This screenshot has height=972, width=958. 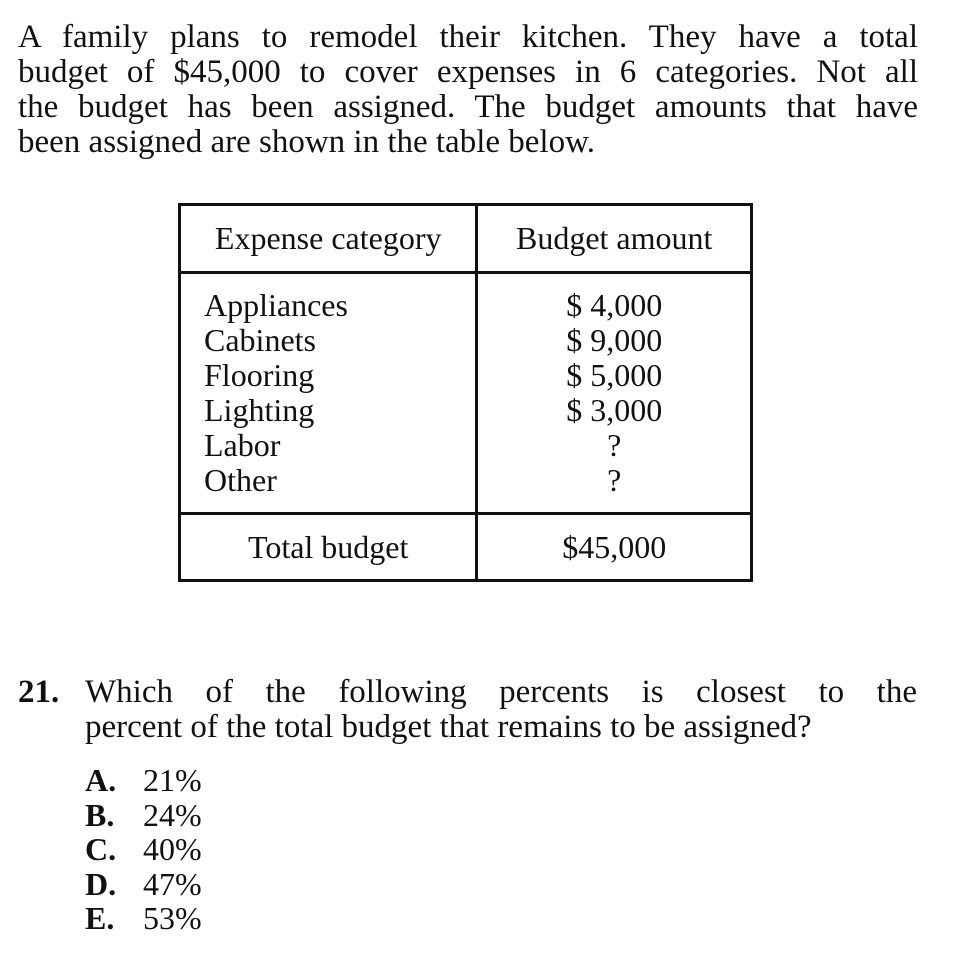 I want to click on amount-item: $ 5,000, so click(x=614, y=375).